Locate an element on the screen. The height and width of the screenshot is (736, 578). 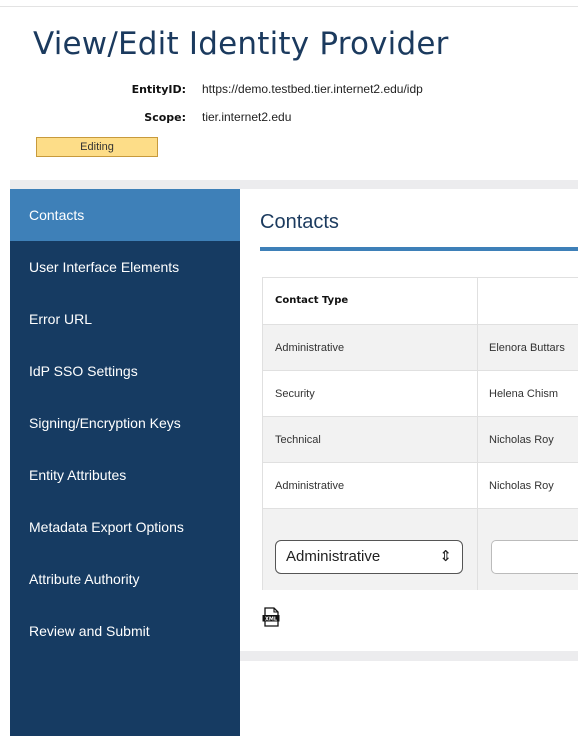
scope-value: tier.internet2.edu is located at coordinates (247, 117).